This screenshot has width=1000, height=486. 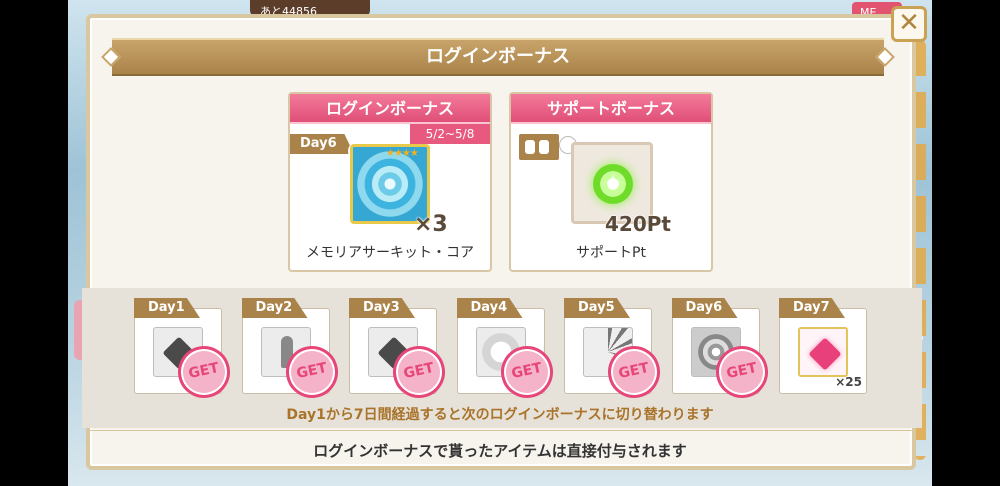 I want to click on day-label: Day3, so click(x=382, y=308).